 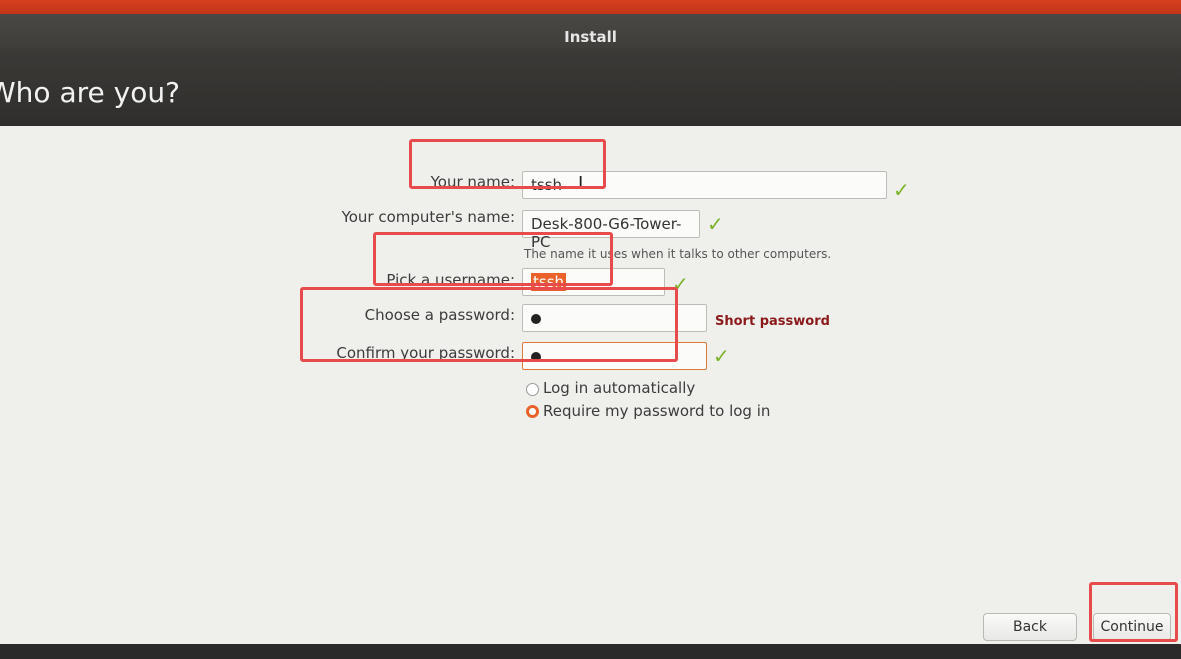 What do you see at coordinates (590, 651) in the screenshot?
I see `bottom-panel` at bounding box center [590, 651].